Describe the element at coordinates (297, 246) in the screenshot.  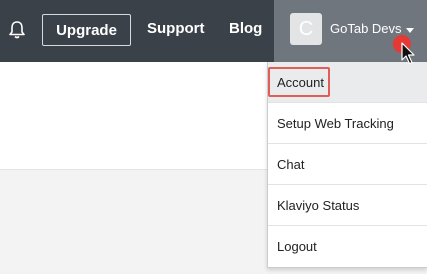
I see `menu-item-label: Logout` at that location.